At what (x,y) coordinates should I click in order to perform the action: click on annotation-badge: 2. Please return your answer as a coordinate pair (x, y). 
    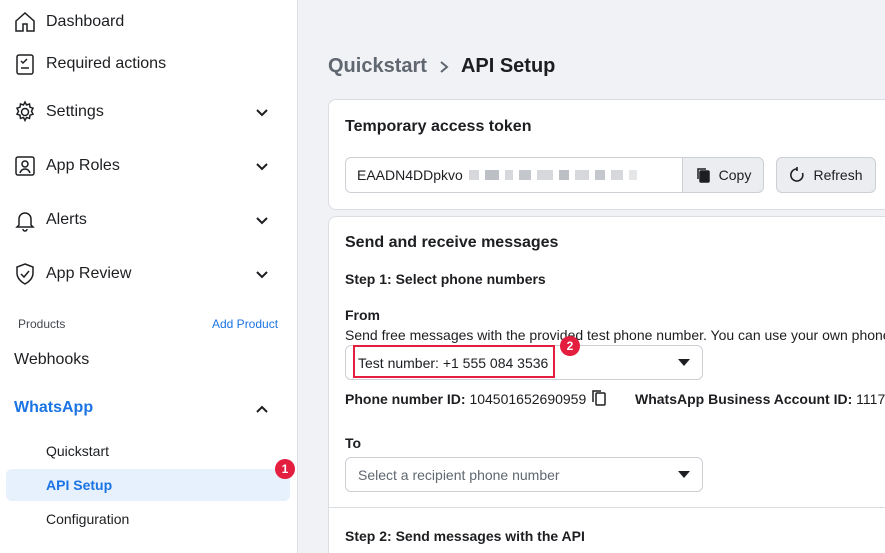
    Looking at the image, I should click on (570, 346).